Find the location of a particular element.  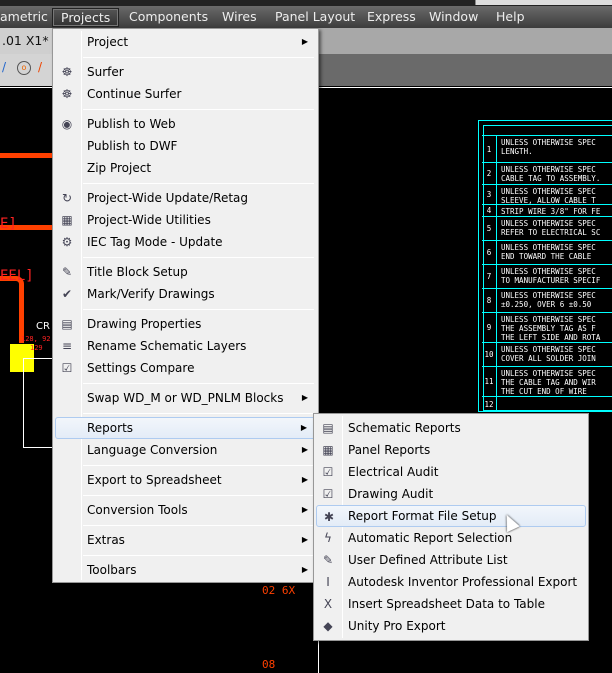

note-row: 12 is located at coordinates (547, 404).